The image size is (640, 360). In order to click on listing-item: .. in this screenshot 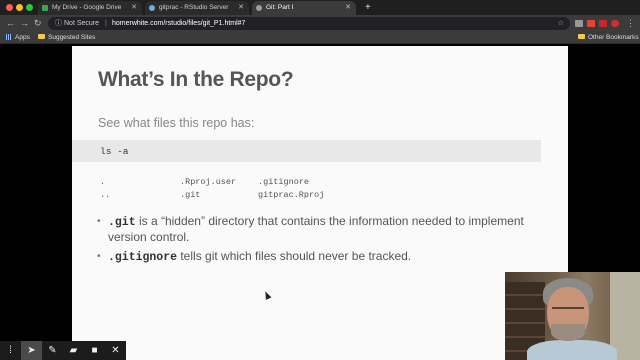, I will do `click(105, 195)`.